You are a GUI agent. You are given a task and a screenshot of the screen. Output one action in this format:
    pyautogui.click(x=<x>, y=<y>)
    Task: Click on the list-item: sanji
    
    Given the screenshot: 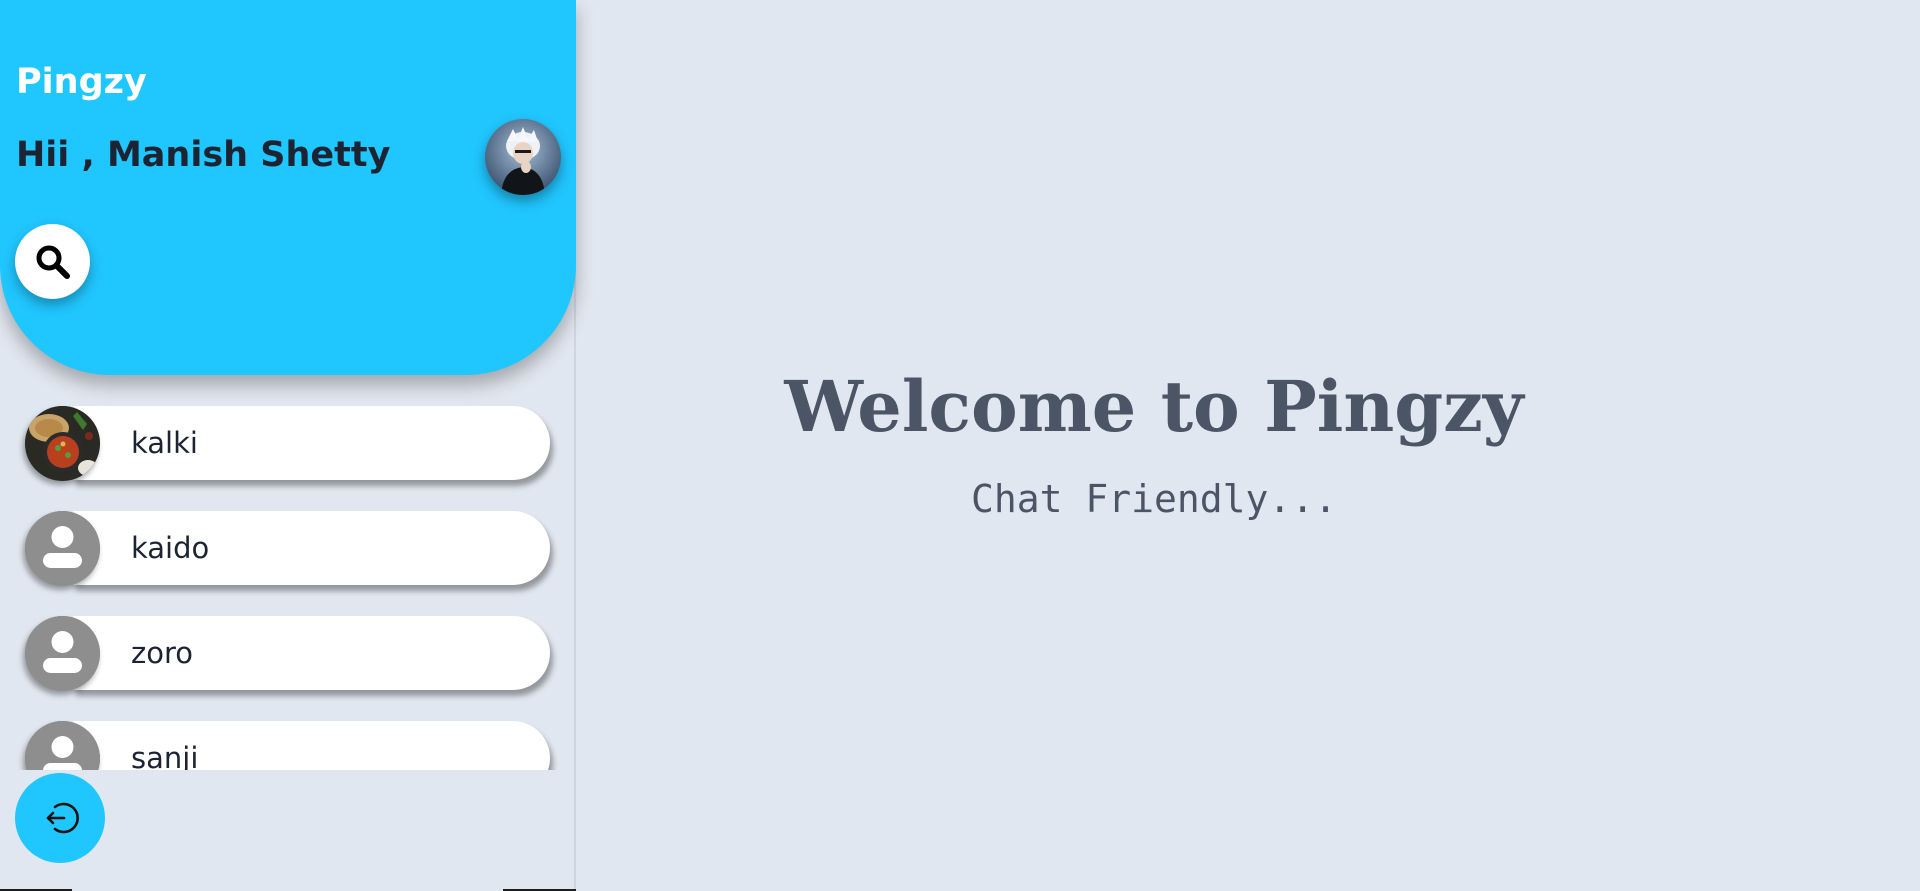 What is the action you would take?
    pyautogui.click(x=287, y=745)
    